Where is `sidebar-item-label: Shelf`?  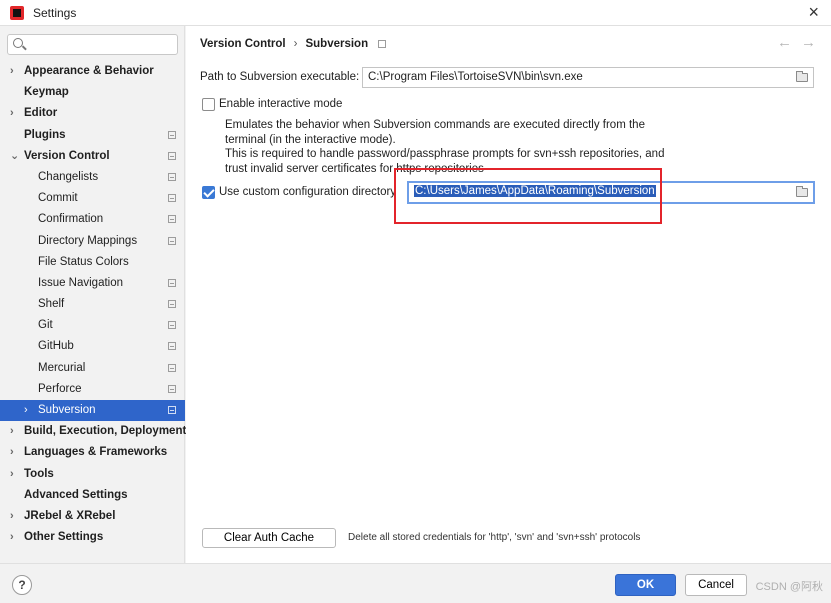
sidebar-item-label: Shelf is located at coordinates (51, 304).